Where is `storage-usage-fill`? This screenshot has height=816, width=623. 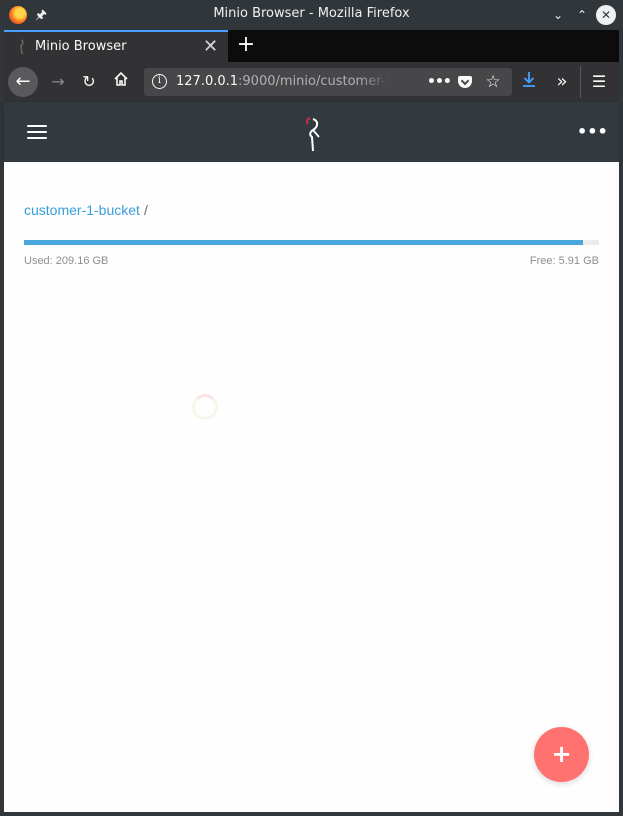
storage-usage-fill is located at coordinates (304, 242).